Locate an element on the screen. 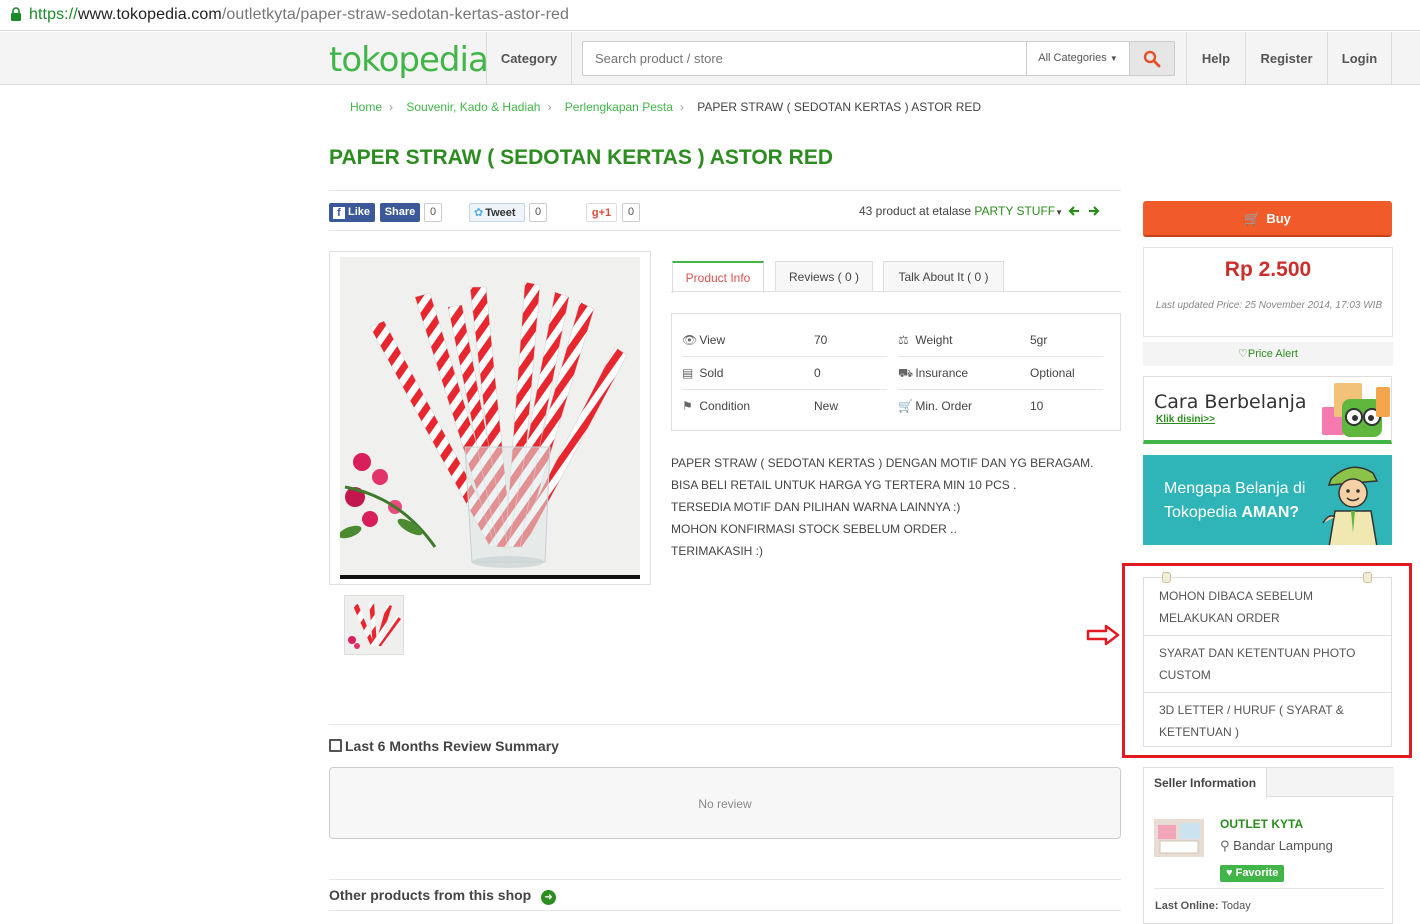 The width and height of the screenshot is (1420, 924). klik-disini-link: Klik disini>> is located at coordinates (1185, 419).